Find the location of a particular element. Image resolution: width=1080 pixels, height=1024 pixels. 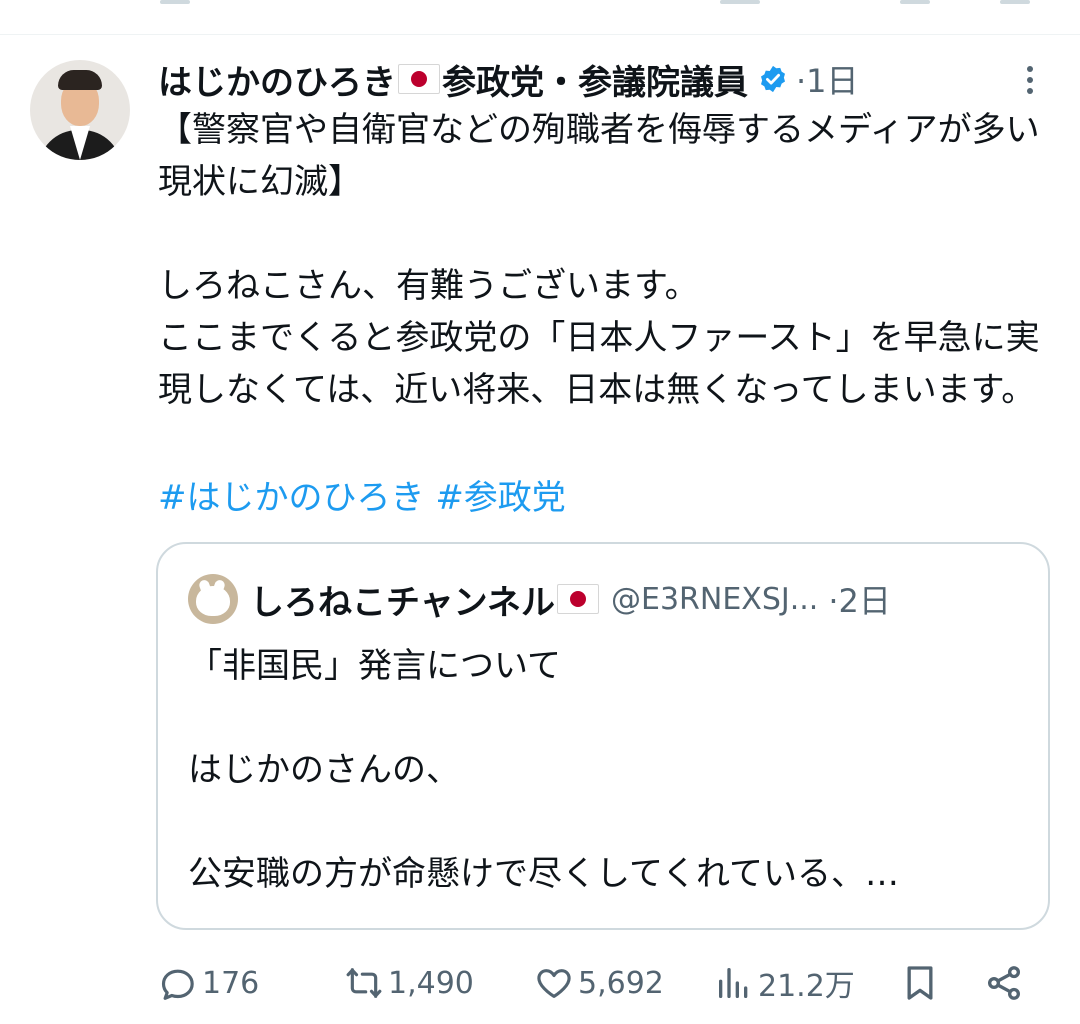

hashtag-link: #参政党 is located at coordinates (500, 498).